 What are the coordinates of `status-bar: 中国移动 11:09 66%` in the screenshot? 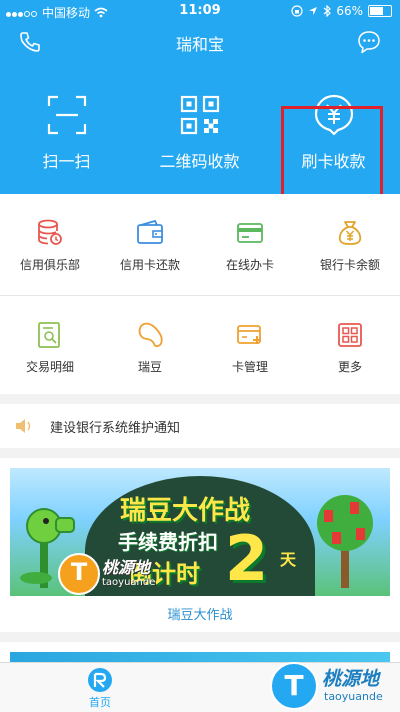 It's located at (200, 11).